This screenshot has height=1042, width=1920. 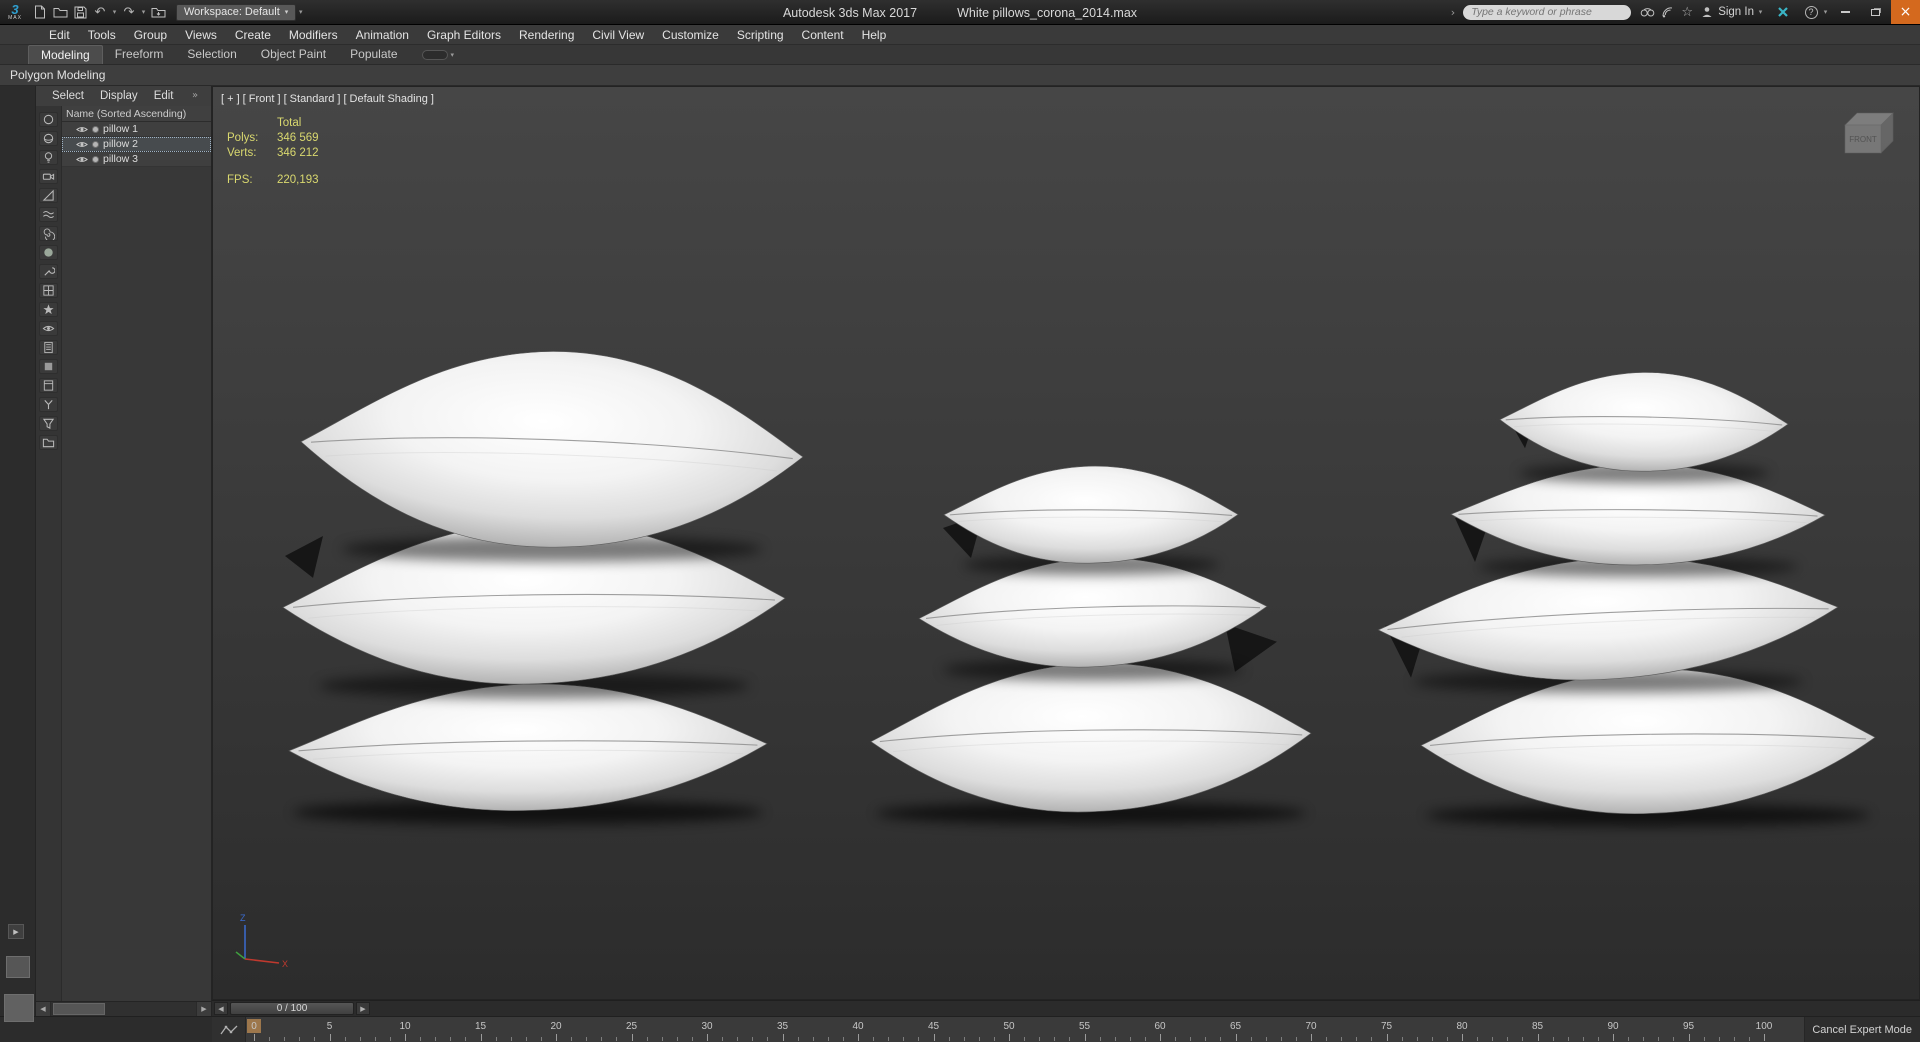 I want to click on visibility-filter-icon, so click(x=48, y=328).